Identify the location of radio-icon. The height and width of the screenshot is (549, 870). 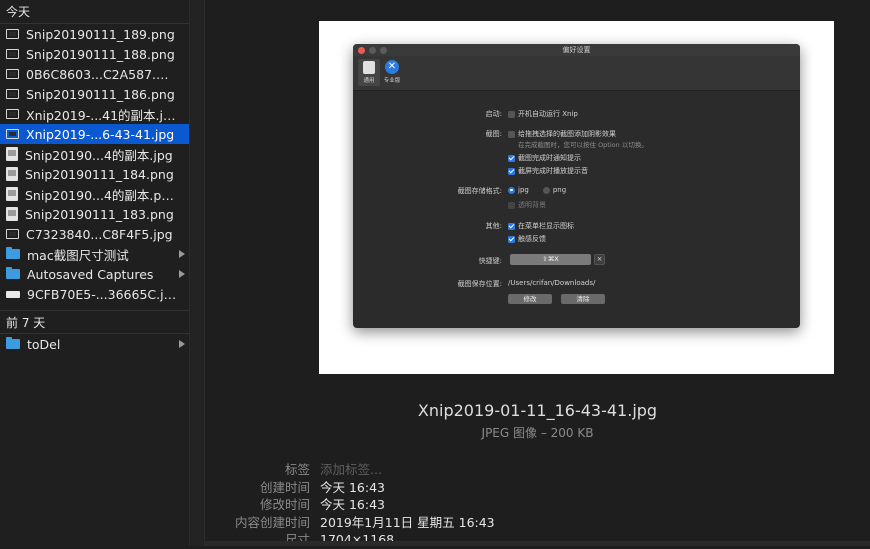
(546, 190).